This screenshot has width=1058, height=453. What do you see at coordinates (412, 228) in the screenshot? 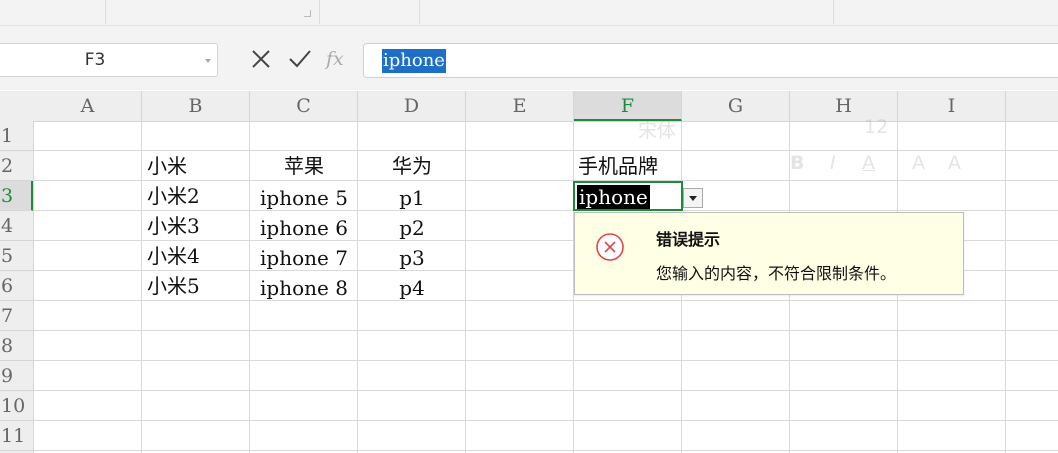
I see `cell-d4: p2` at bounding box center [412, 228].